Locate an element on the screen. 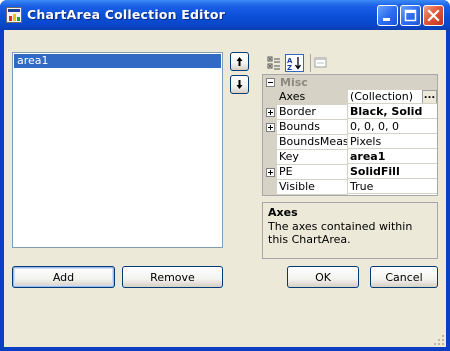 Image resolution: width=450 pixels, height=351 pixels. property-pages-button is located at coordinates (319, 63).